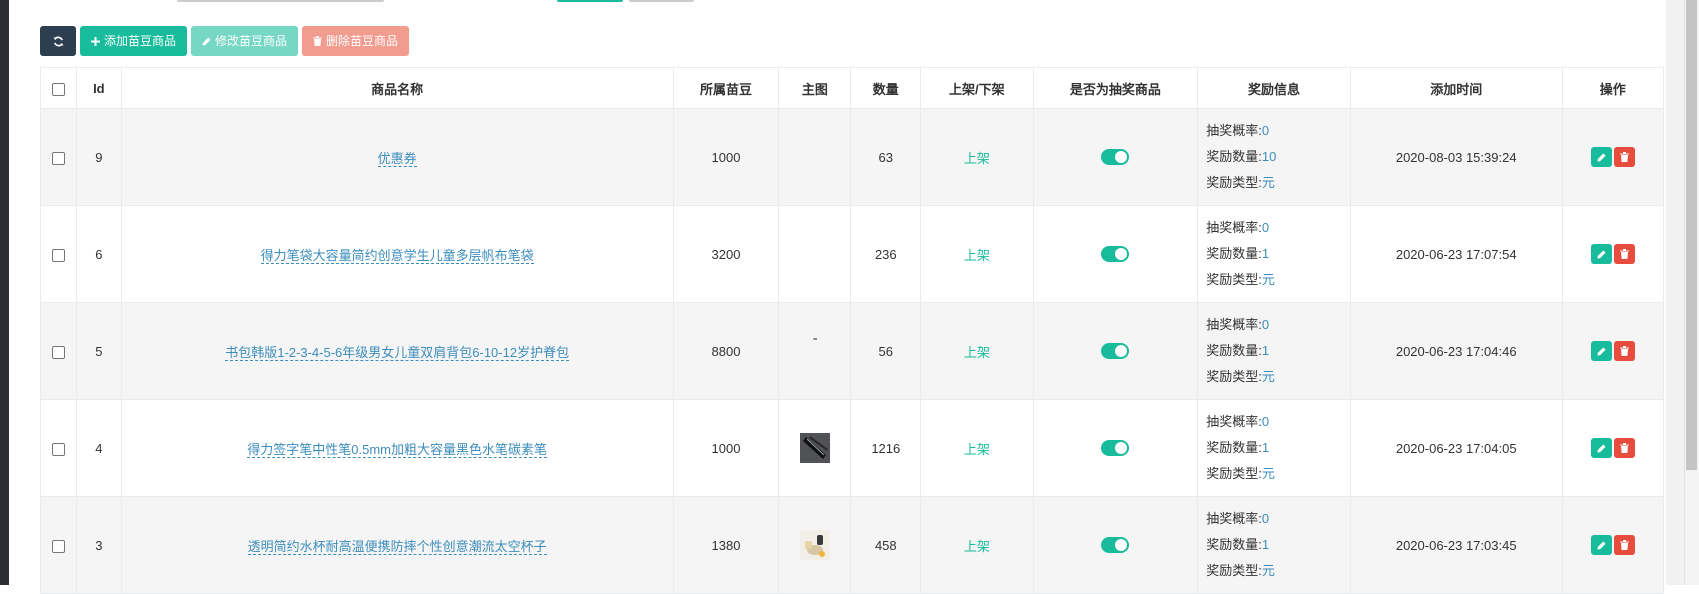 The height and width of the screenshot is (594, 1699). I want to click on plus-icon, so click(95, 41).